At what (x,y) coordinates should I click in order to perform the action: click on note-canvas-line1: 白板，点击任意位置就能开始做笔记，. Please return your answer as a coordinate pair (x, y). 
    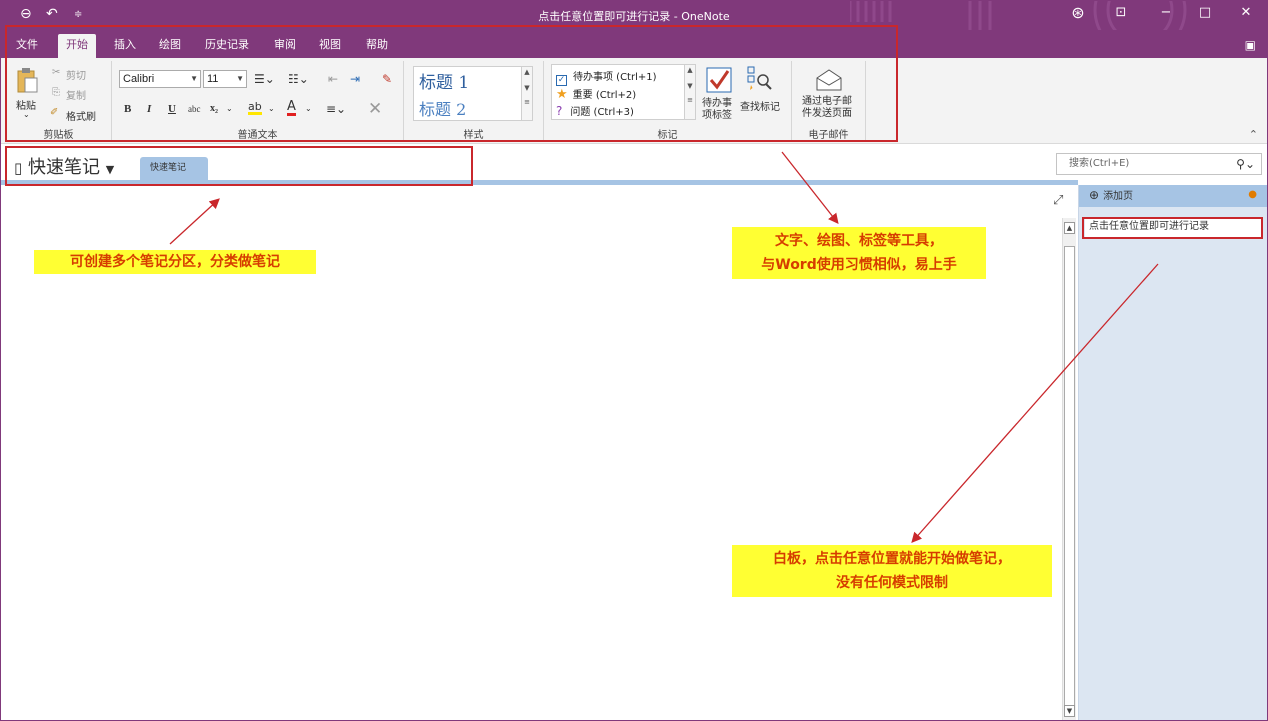
    Looking at the image, I should click on (892, 559).